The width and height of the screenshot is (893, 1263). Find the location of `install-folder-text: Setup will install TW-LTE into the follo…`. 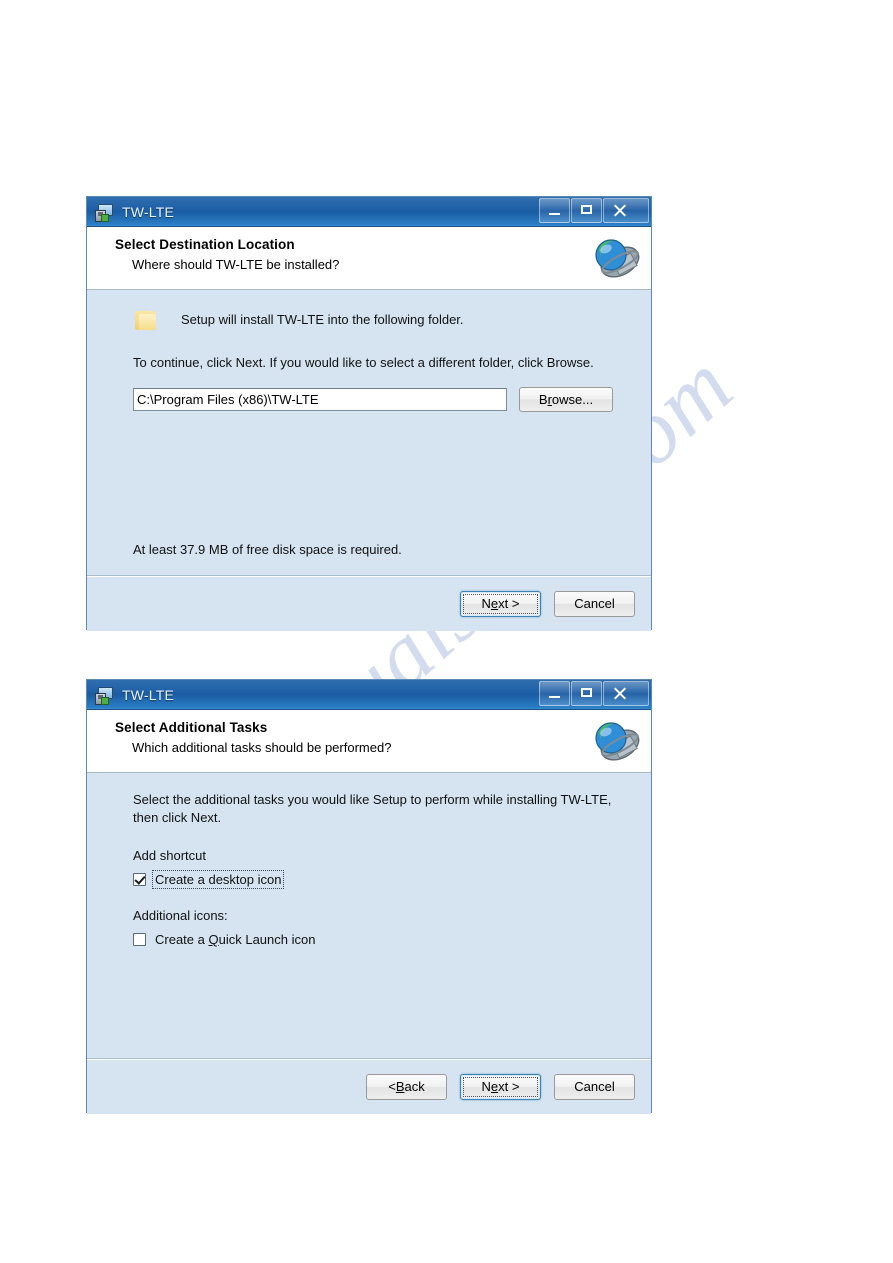

install-folder-text: Setup will install TW-LTE into the follo… is located at coordinates (322, 319).